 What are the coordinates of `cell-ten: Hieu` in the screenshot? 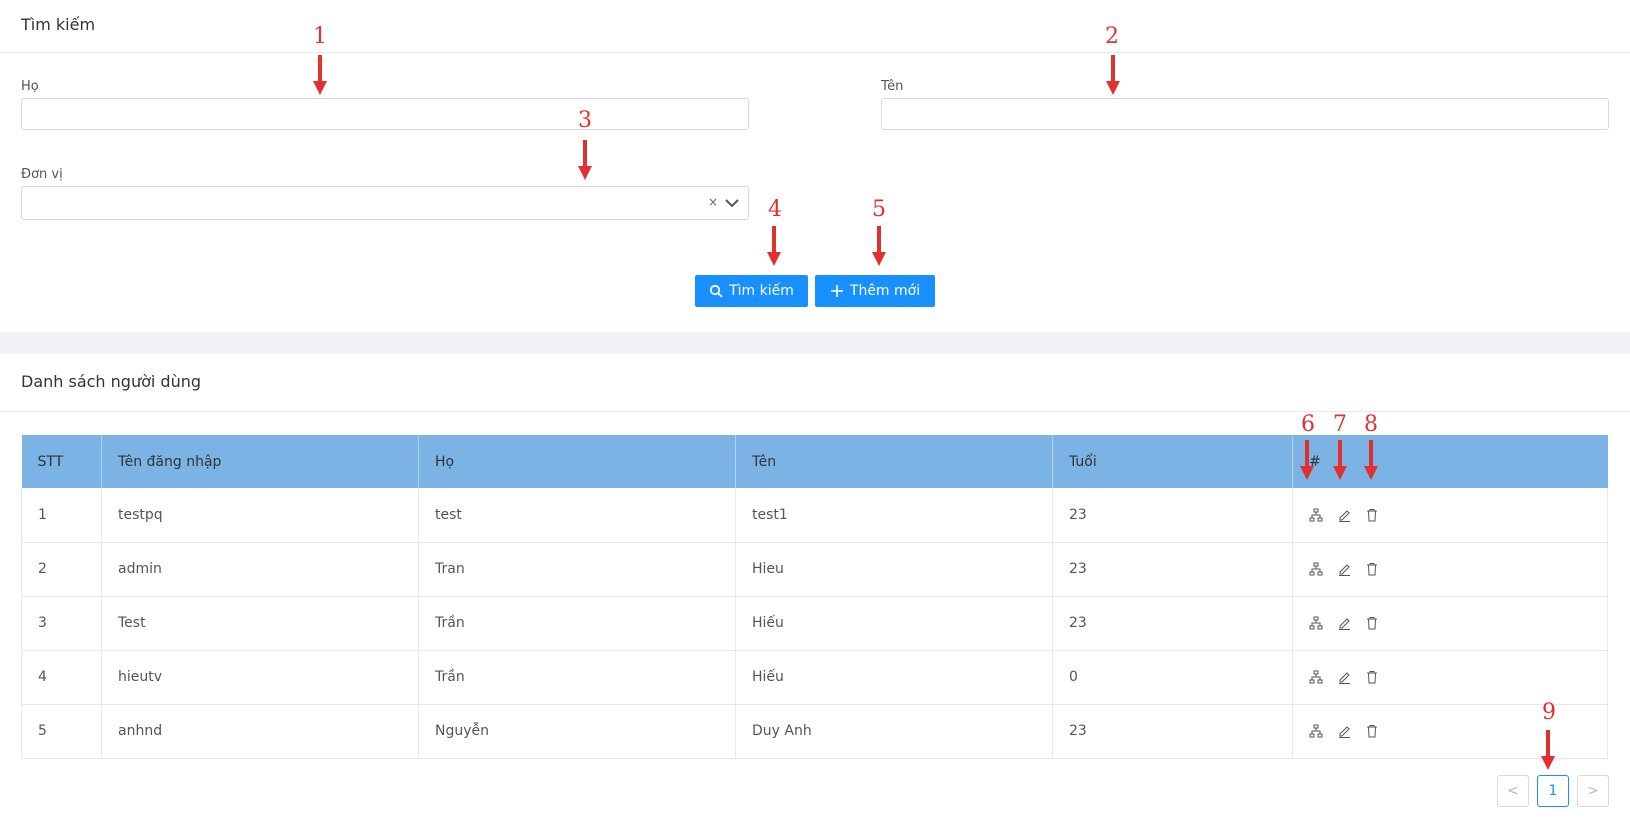 It's located at (894, 569).